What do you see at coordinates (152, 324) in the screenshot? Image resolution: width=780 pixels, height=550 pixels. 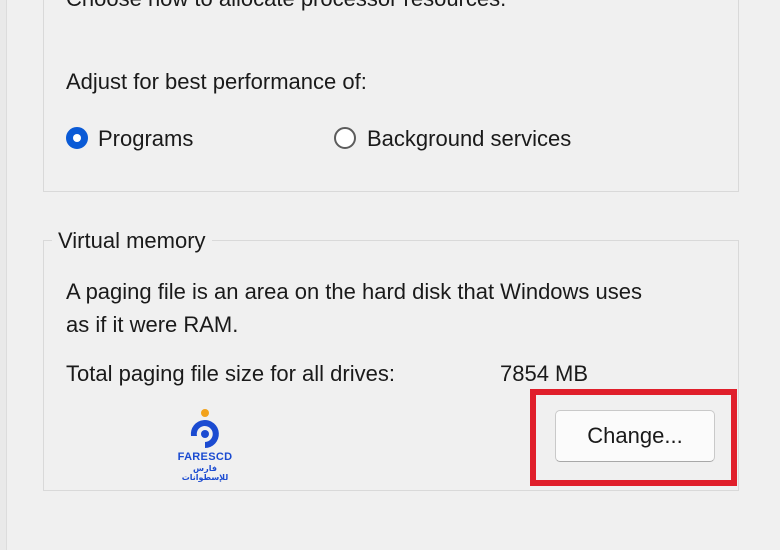 I see `paging-file-description-line2: as if it were RAM.` at bounding box center [152, 324].